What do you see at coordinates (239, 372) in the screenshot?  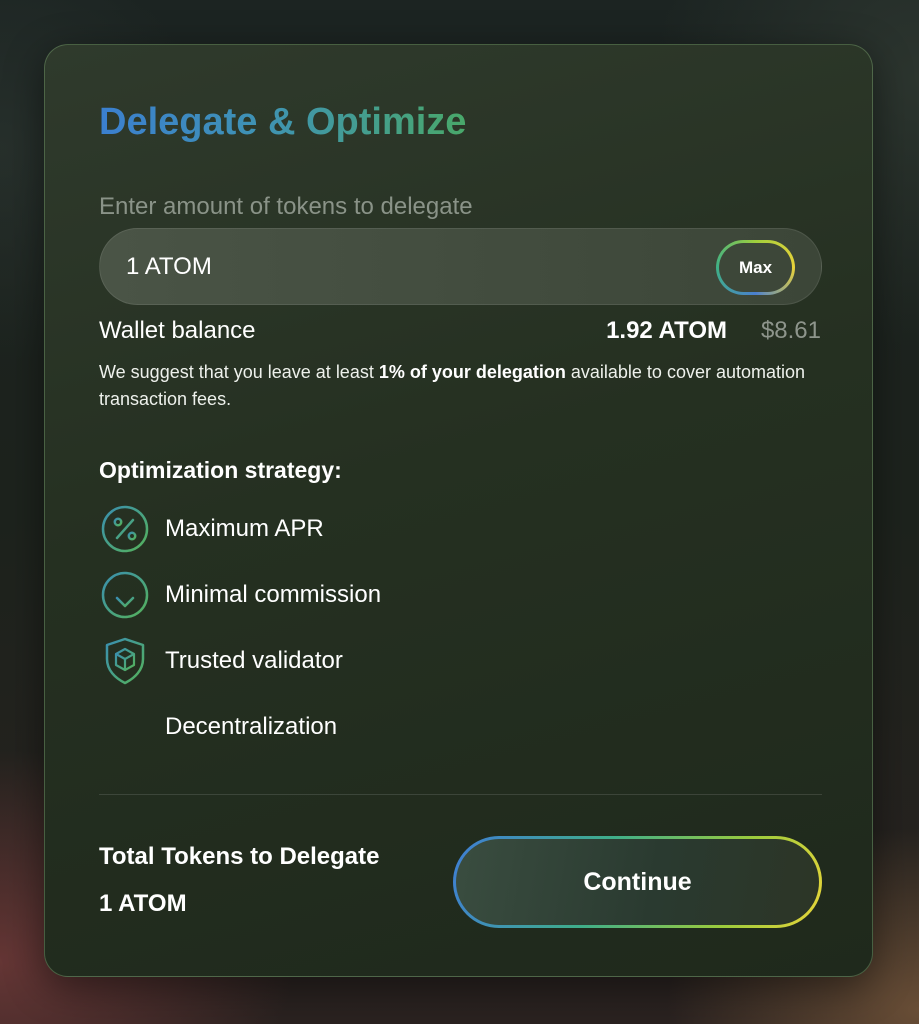 I see `fee-suggestion-prefix: We suggest that you leave at least` at bounding box center [239, 372].